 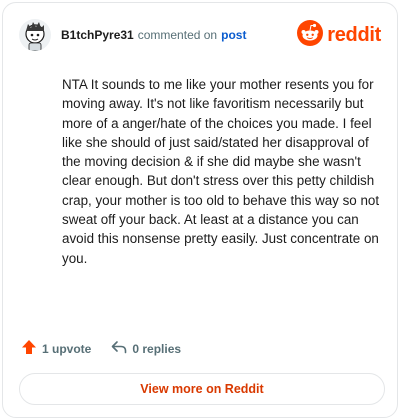 I want to click on upvote-button: 1 upvote, so click(x=56, y=348).